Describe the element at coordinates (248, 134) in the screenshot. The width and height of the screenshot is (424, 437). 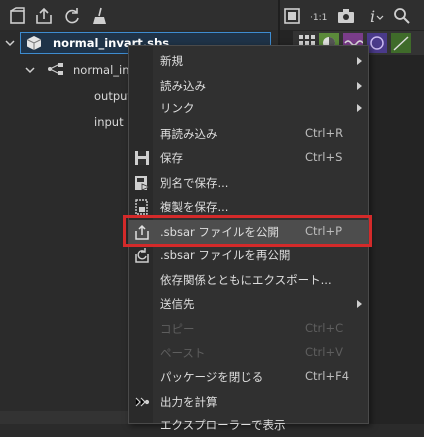
I see `menu-item-reload: 再読み込み Ctrl+R` at that location.